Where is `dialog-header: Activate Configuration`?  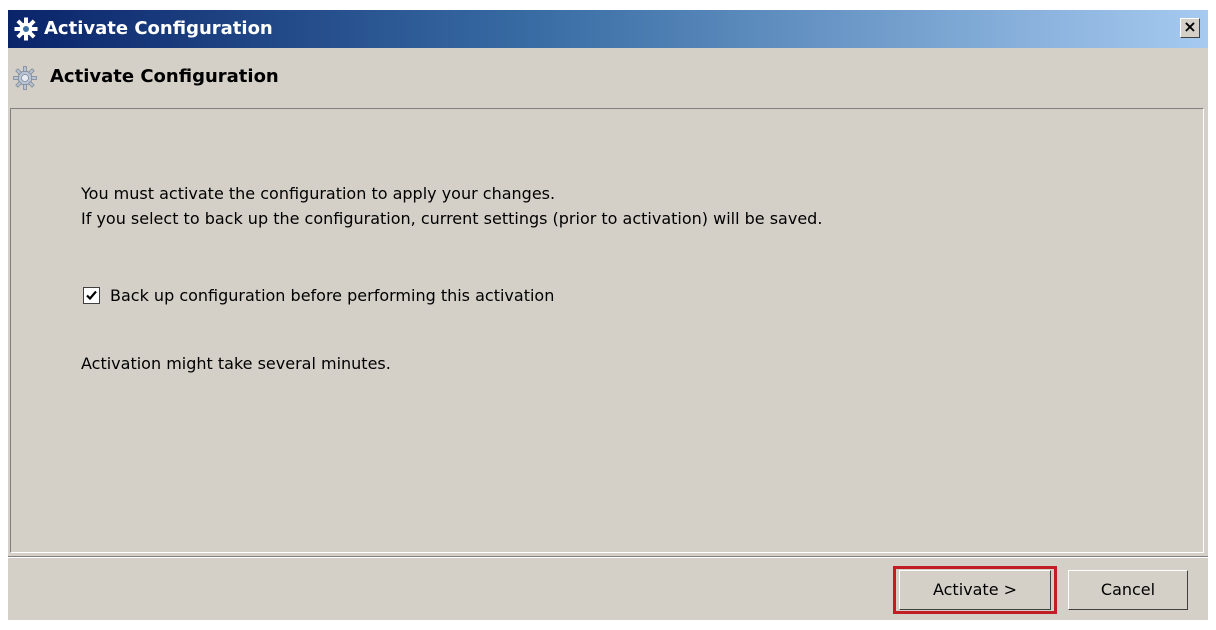 dialog-header: Activate Configuration is located at coordinates (608, 76).